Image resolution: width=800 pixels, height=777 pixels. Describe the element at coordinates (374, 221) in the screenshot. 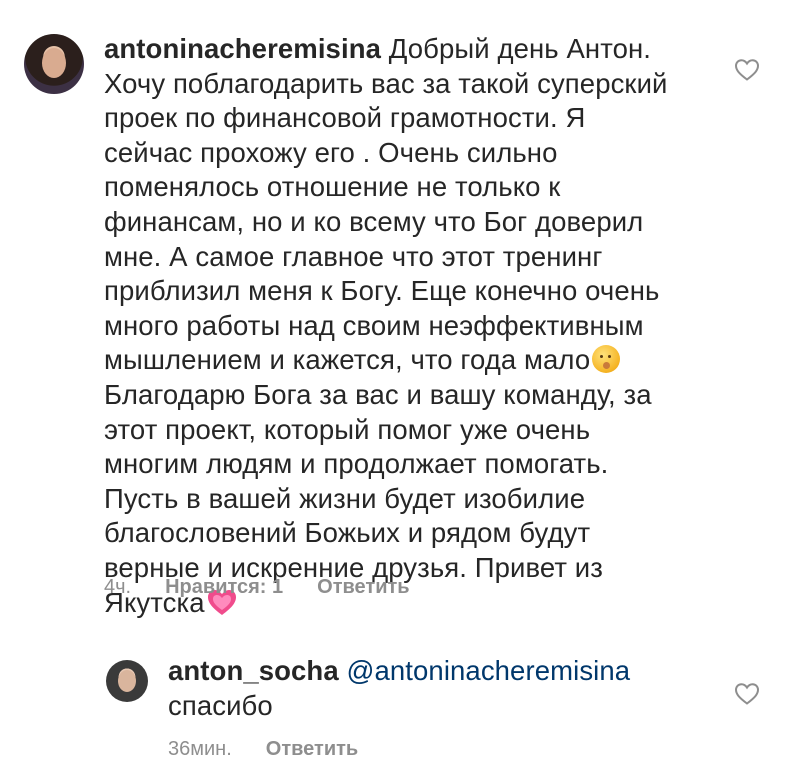

I see `comment-line: финансам, но и ко всему что Бог доверил` at that location.